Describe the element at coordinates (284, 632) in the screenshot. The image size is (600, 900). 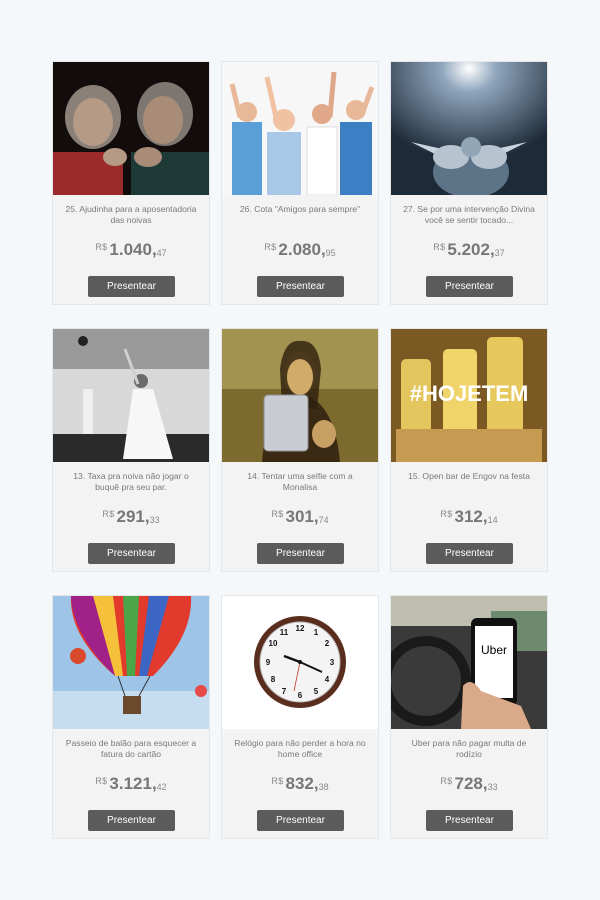
I see `svg-text: 11` at that location.